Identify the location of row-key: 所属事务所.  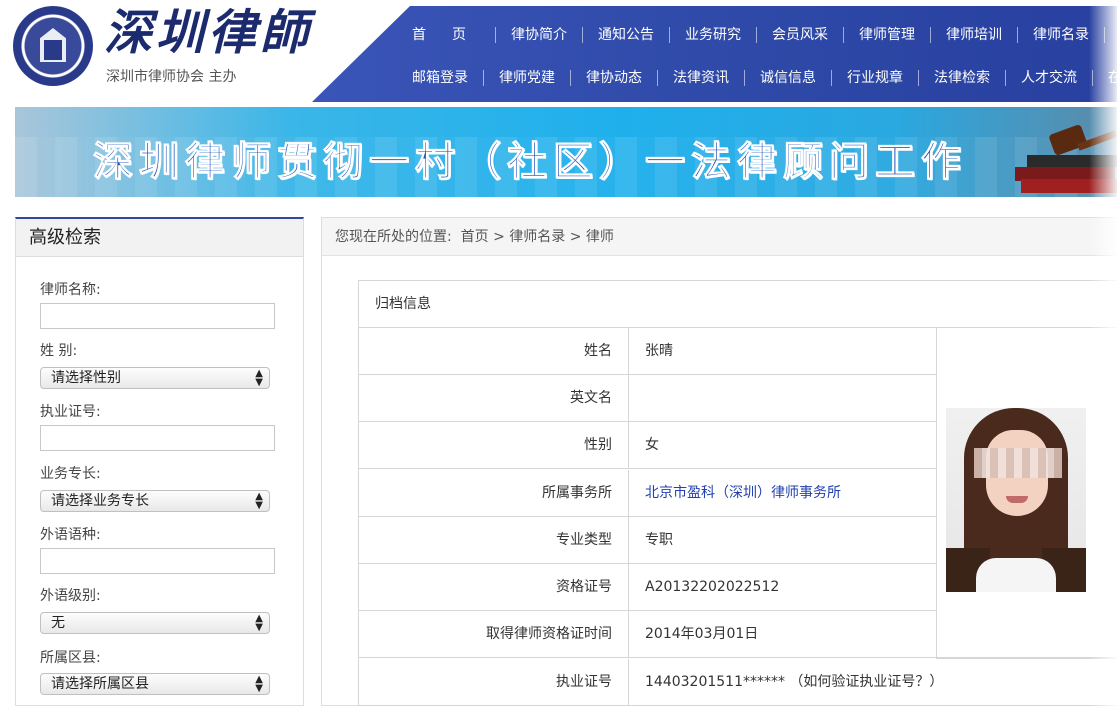
(494, 493).